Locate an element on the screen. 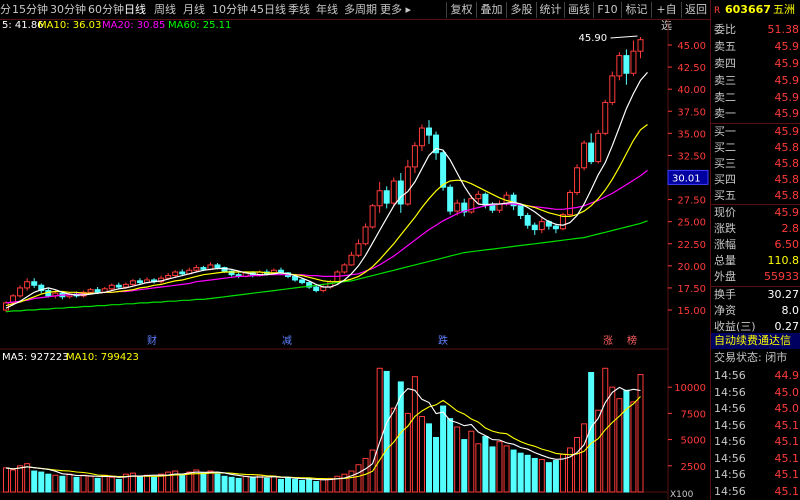 The width and height of the screenshot is (800, 500). toolbar-button: 叠加 is located at coordinates (491, 10).